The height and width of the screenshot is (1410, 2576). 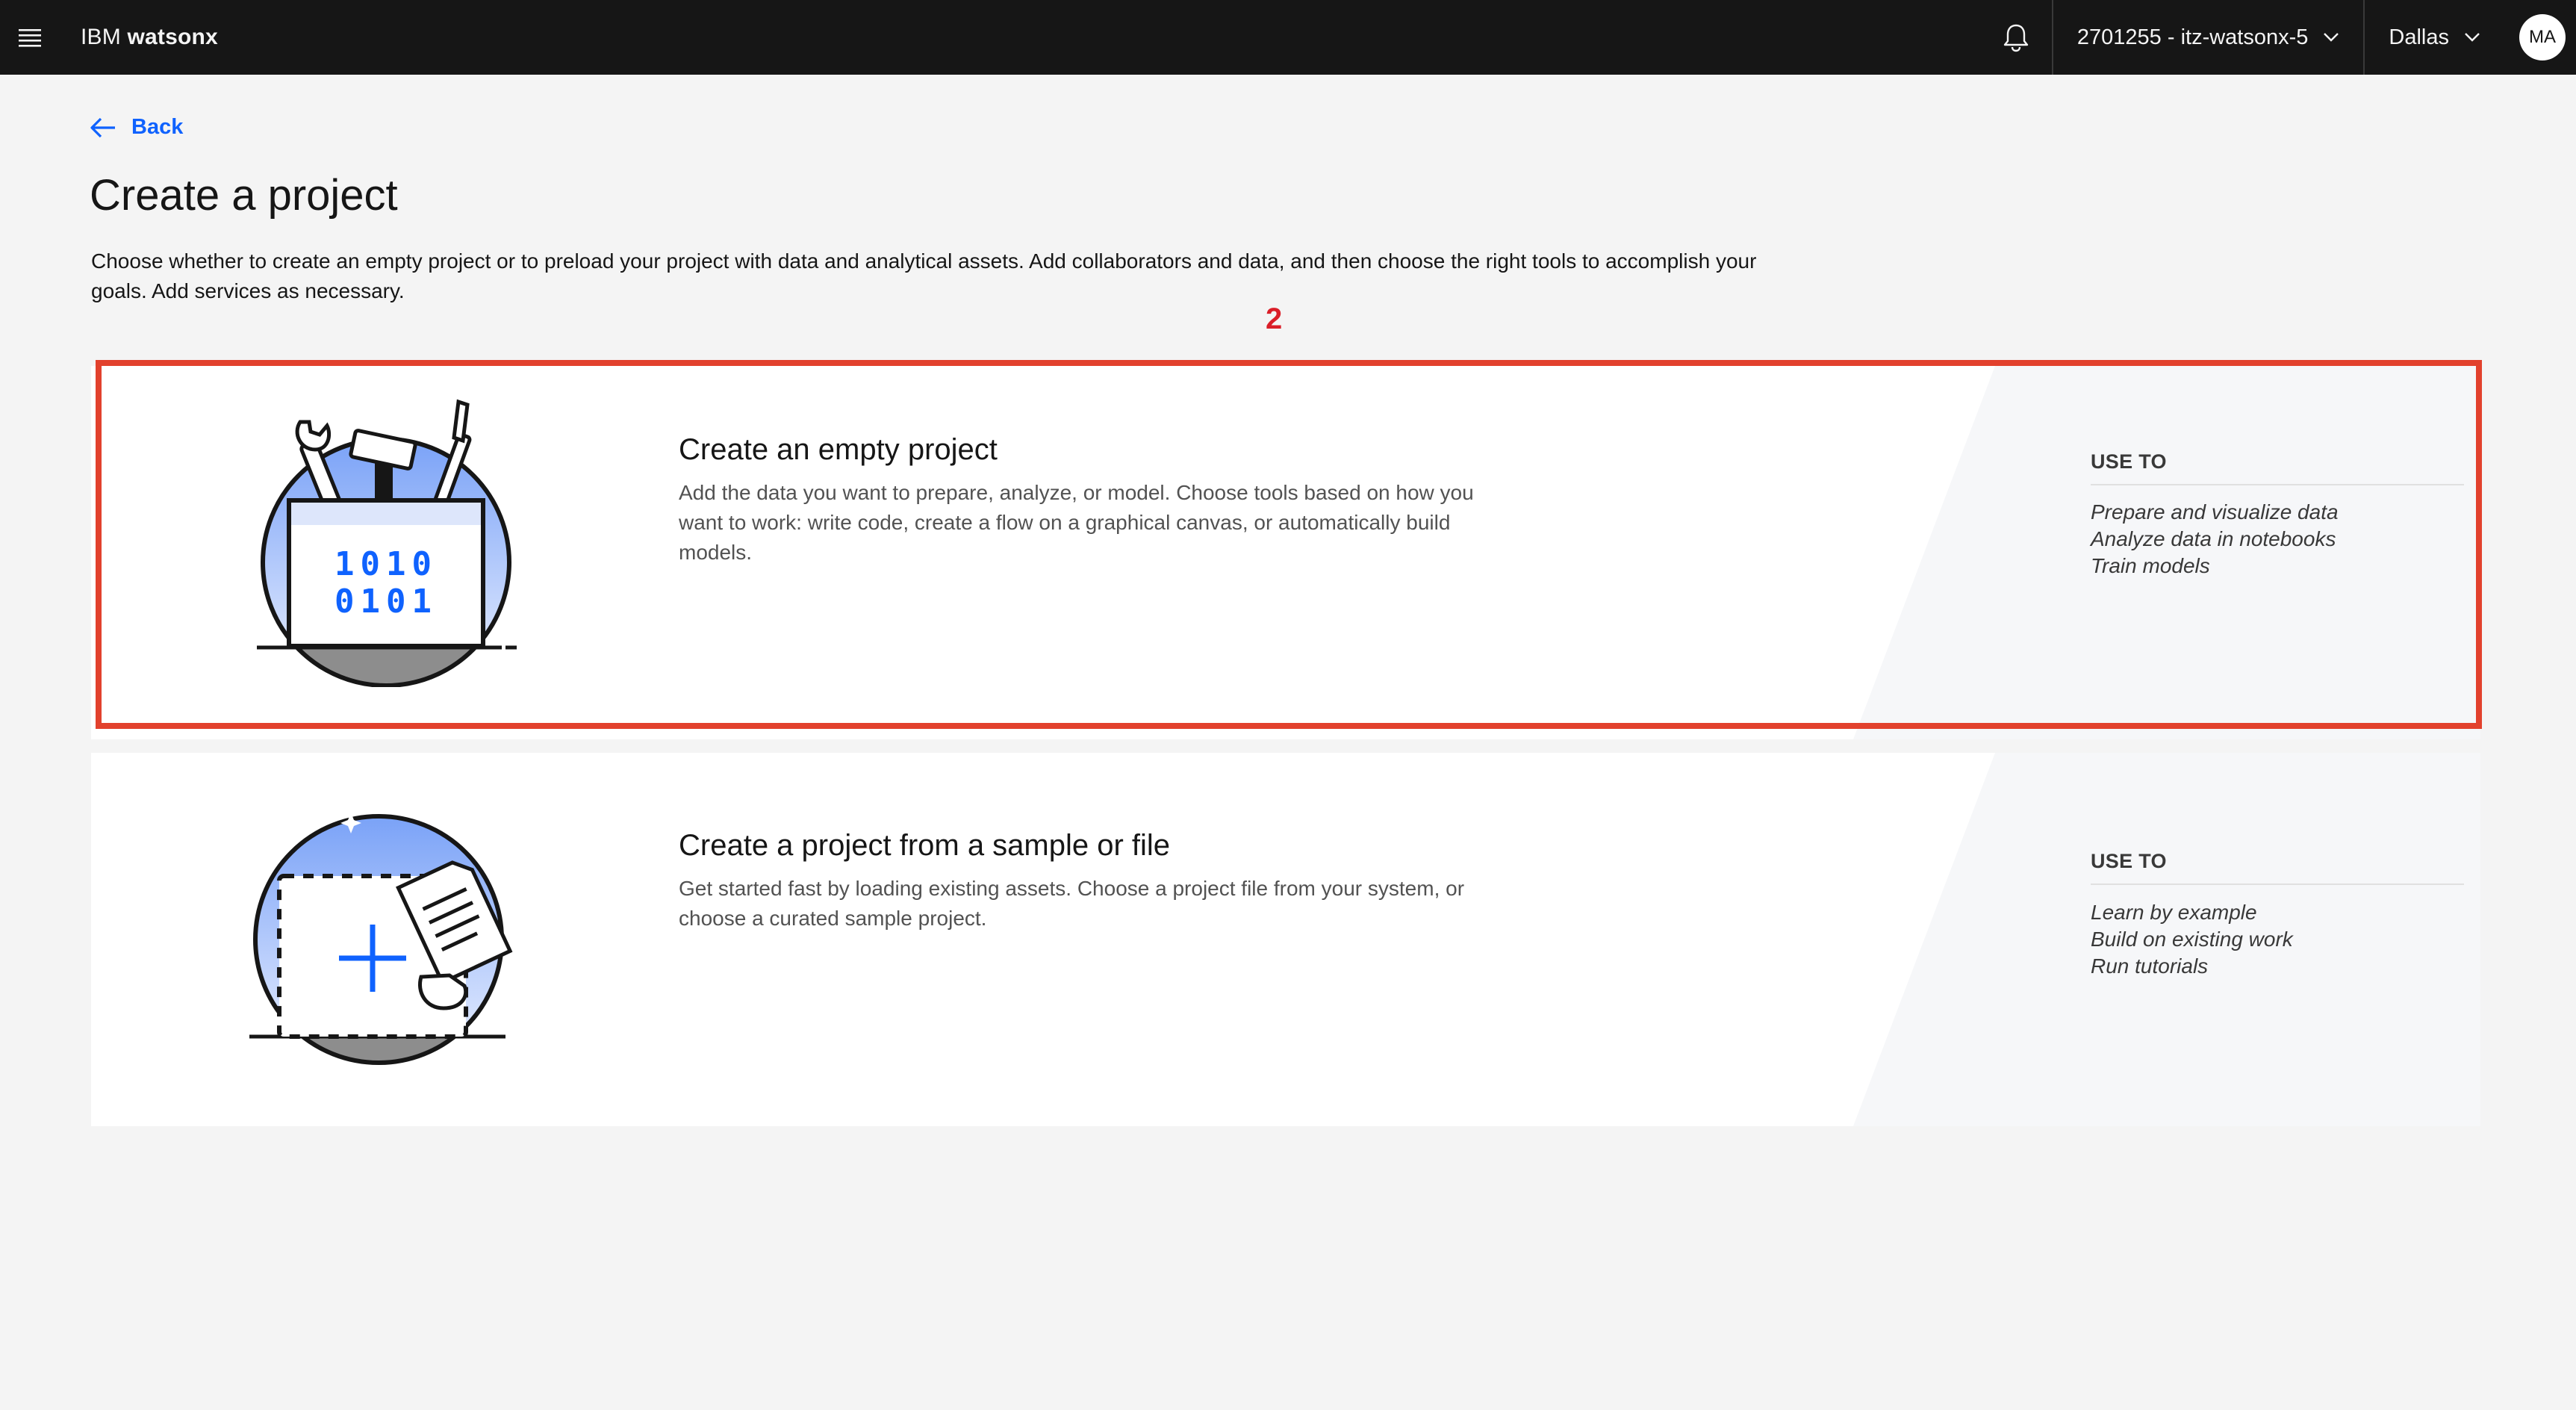 I want to click on use-to-item: Analyze data in notebooks, so click(x=2213, y=538).